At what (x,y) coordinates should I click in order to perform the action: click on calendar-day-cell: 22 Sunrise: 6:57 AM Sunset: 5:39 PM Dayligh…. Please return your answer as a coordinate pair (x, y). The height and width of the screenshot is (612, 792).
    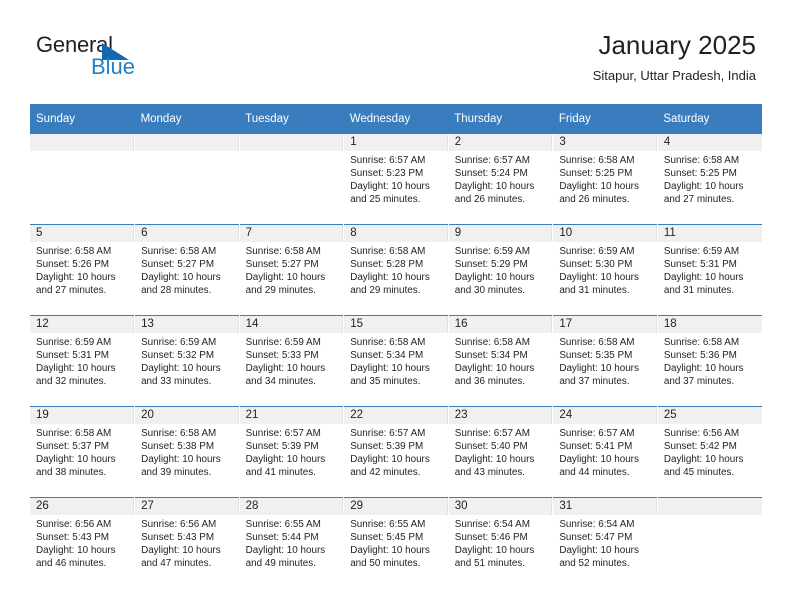
    Looking at the image, I should click on (396, 452).